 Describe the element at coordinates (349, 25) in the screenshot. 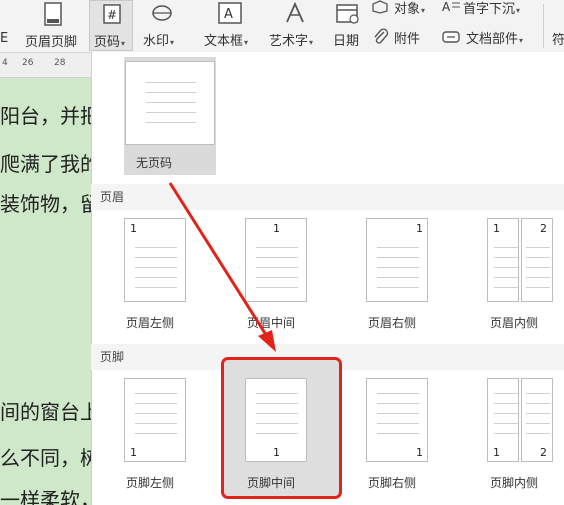

I see `date-button: 日期` at that location.